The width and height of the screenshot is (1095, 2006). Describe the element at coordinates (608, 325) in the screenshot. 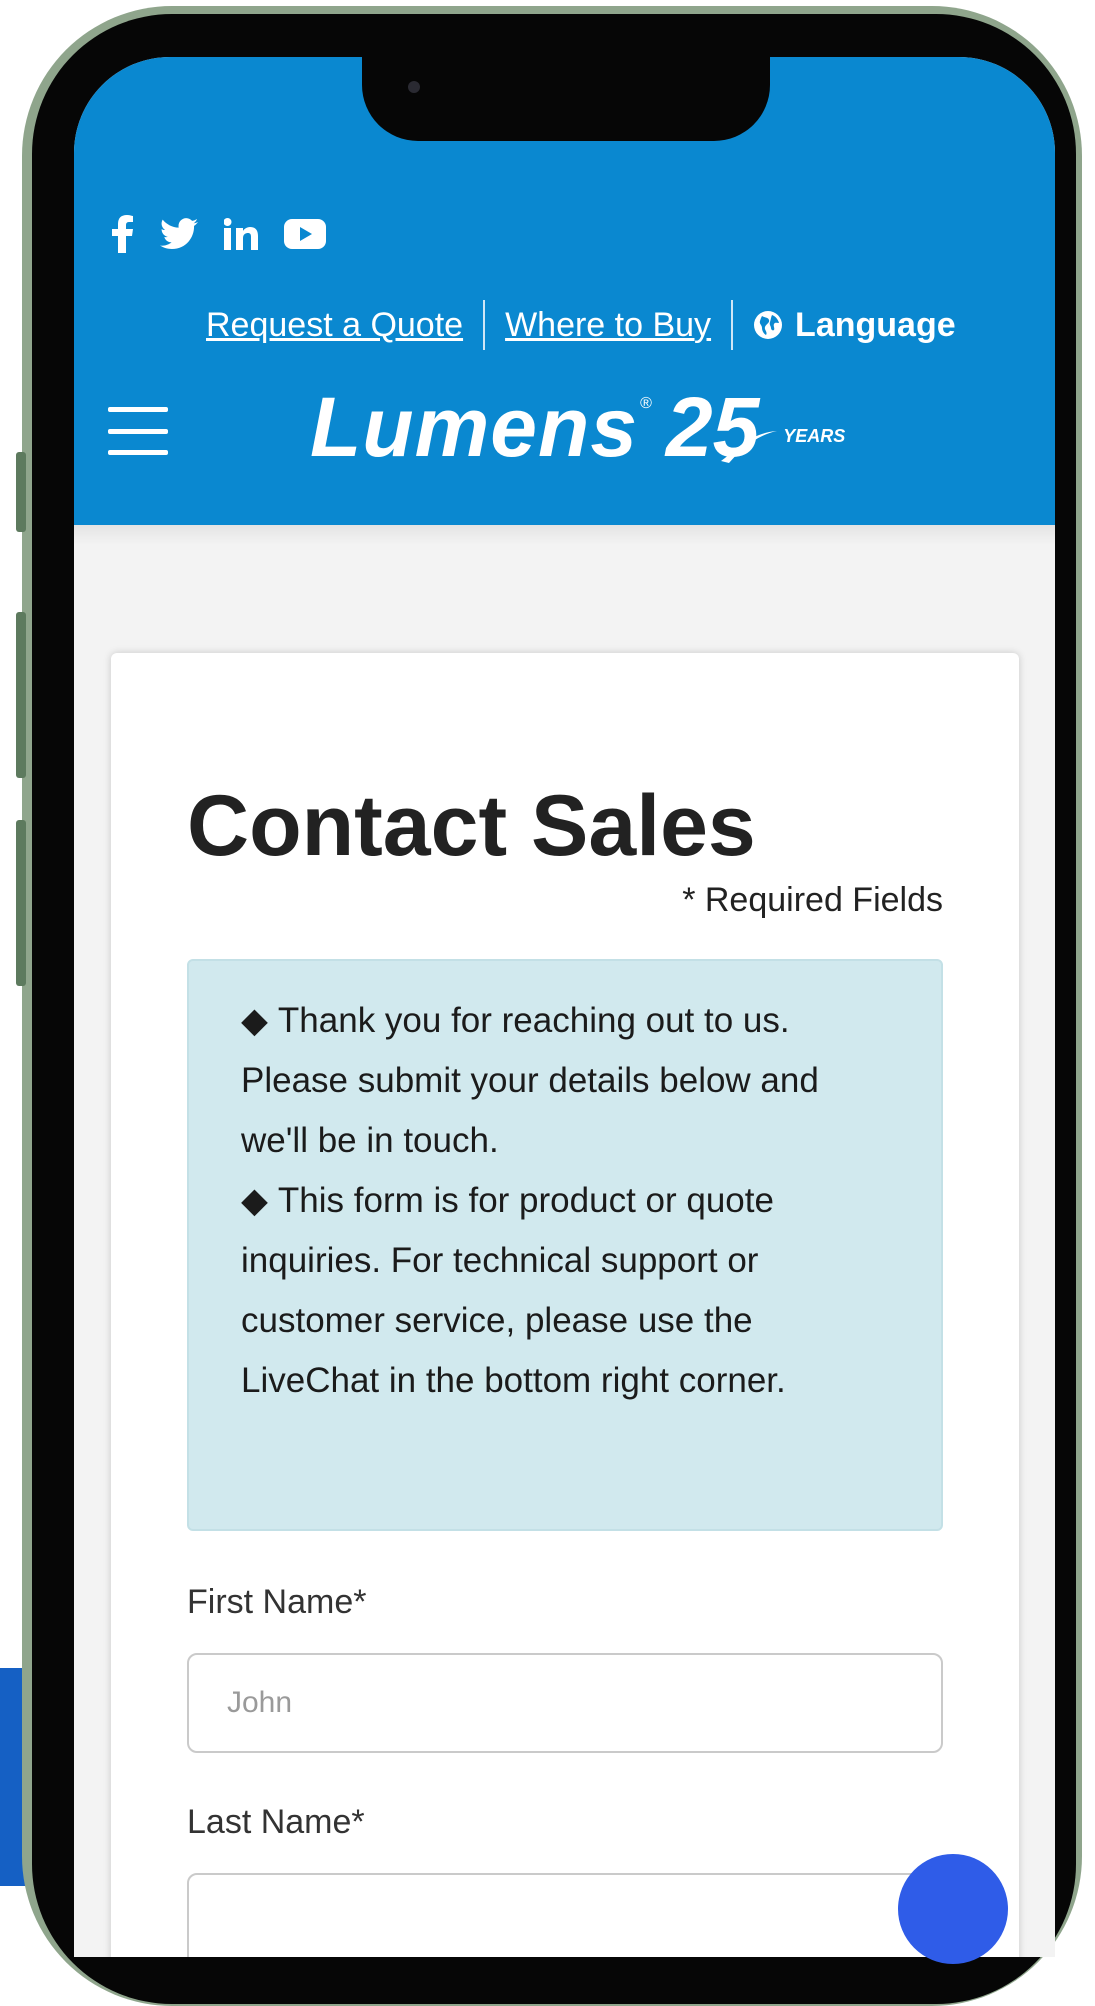

I see `where-to-buy-link: Where to Buy` at that location.